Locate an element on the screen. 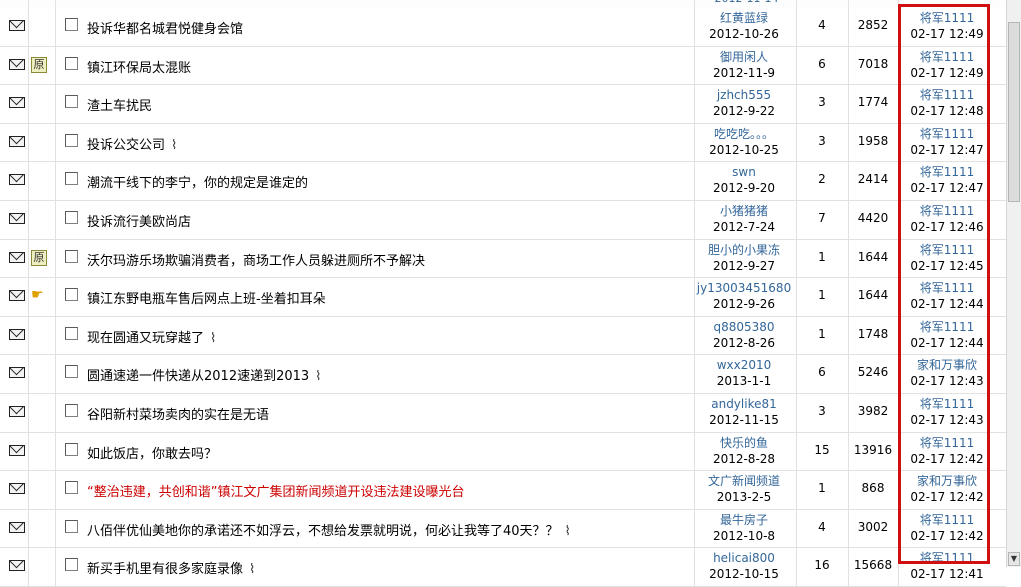 The height and width of the screenshot is (587, 1021). author-link: 最牛房子 is located at coordinates (744, 520).